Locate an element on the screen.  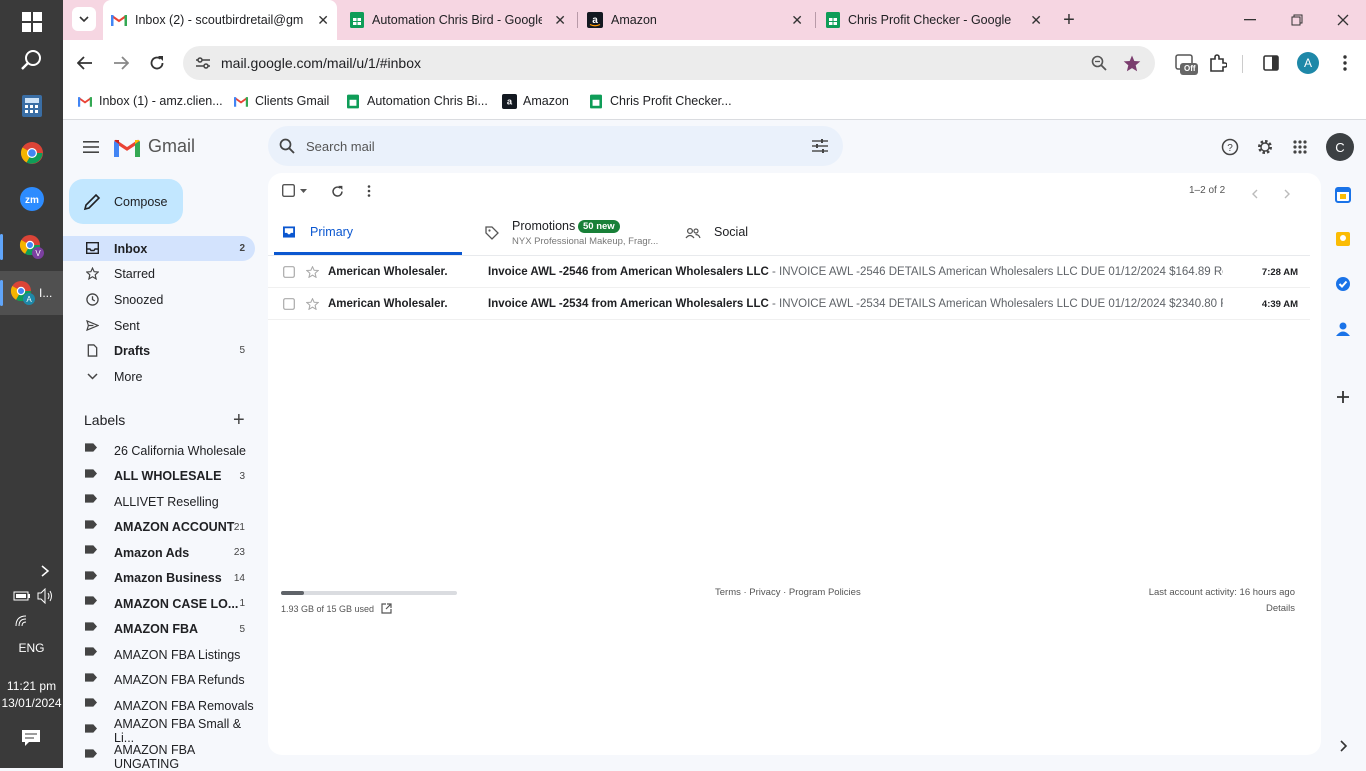
wifi-icon is located at coordinates (22, 623).